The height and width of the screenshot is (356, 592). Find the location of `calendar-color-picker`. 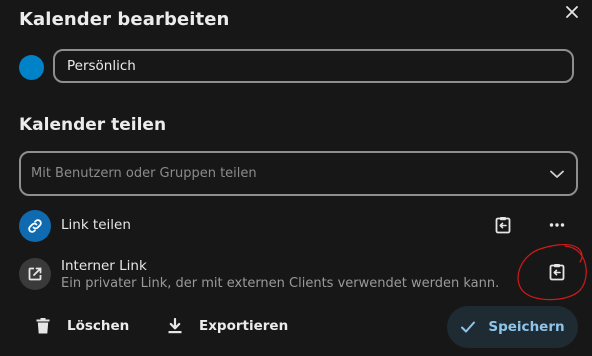

calendar-color-picker is located at coordinates (31, 67).